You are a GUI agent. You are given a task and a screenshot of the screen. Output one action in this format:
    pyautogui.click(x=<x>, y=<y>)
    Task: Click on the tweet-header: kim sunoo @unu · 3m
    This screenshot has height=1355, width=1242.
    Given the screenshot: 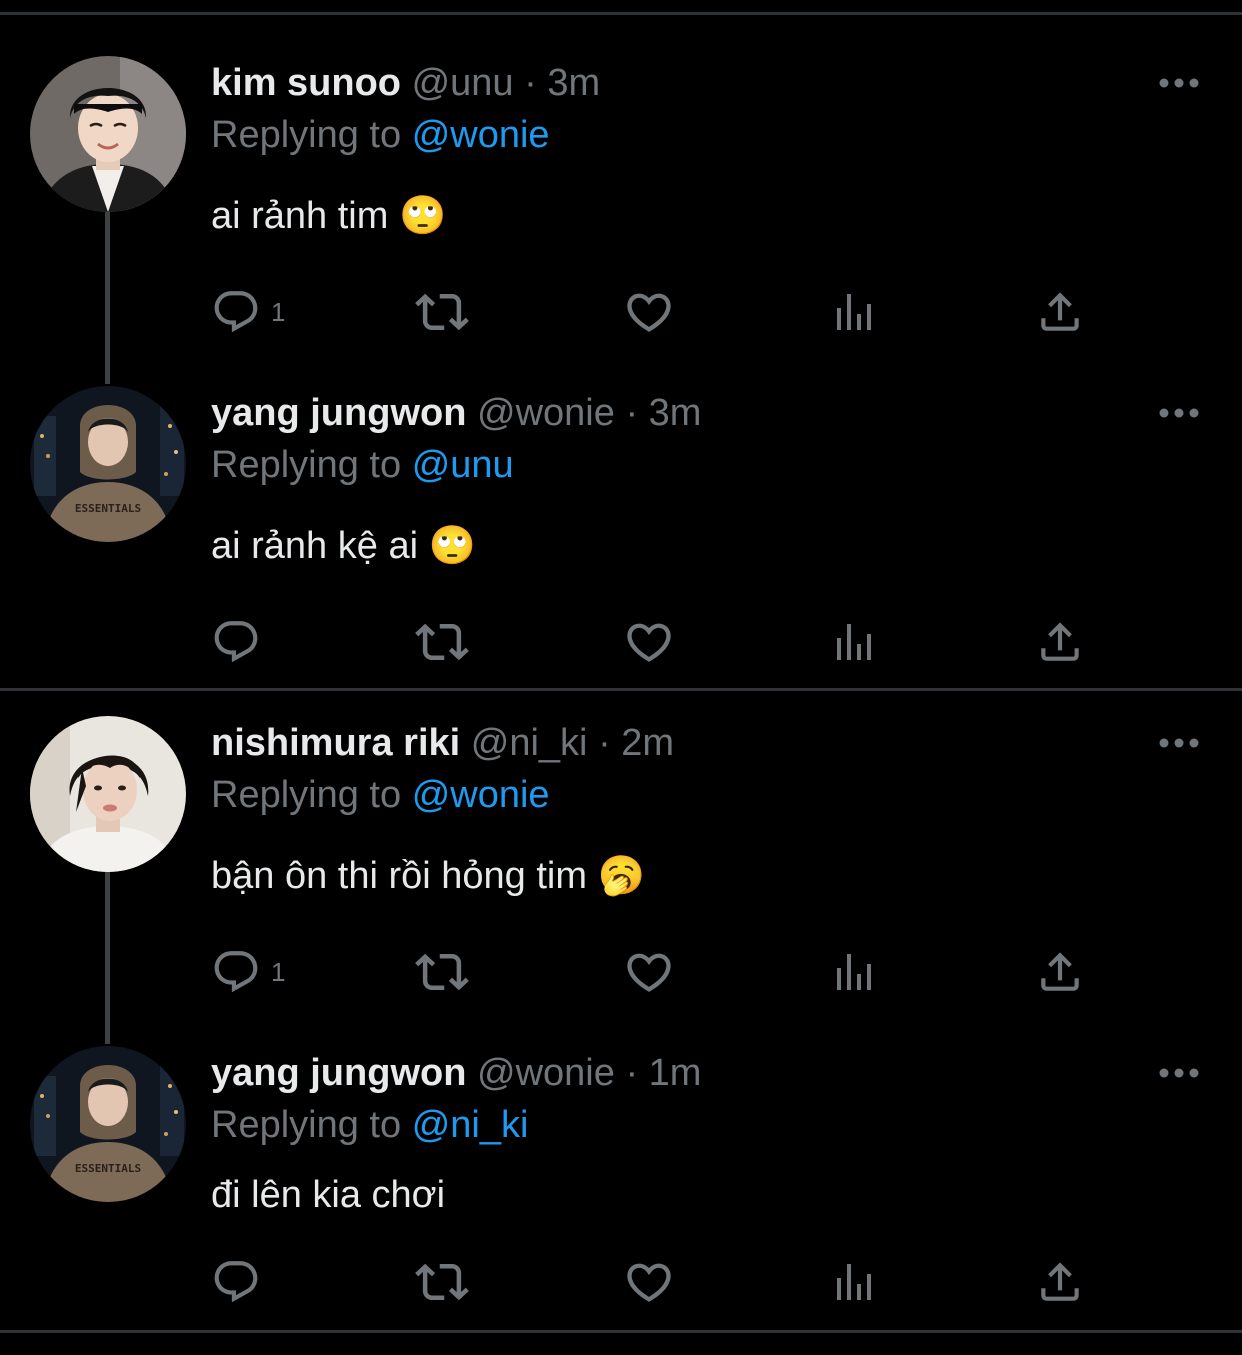 What is the action you would take?
    pyautogui.click(x=405, y=83)
    